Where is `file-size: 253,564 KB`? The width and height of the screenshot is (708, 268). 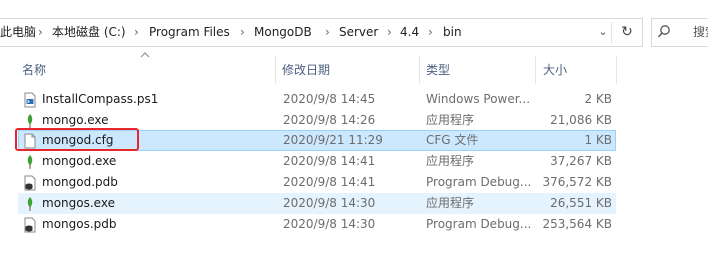 file-size: 253,564 KB is located at coordinates (577, 224).